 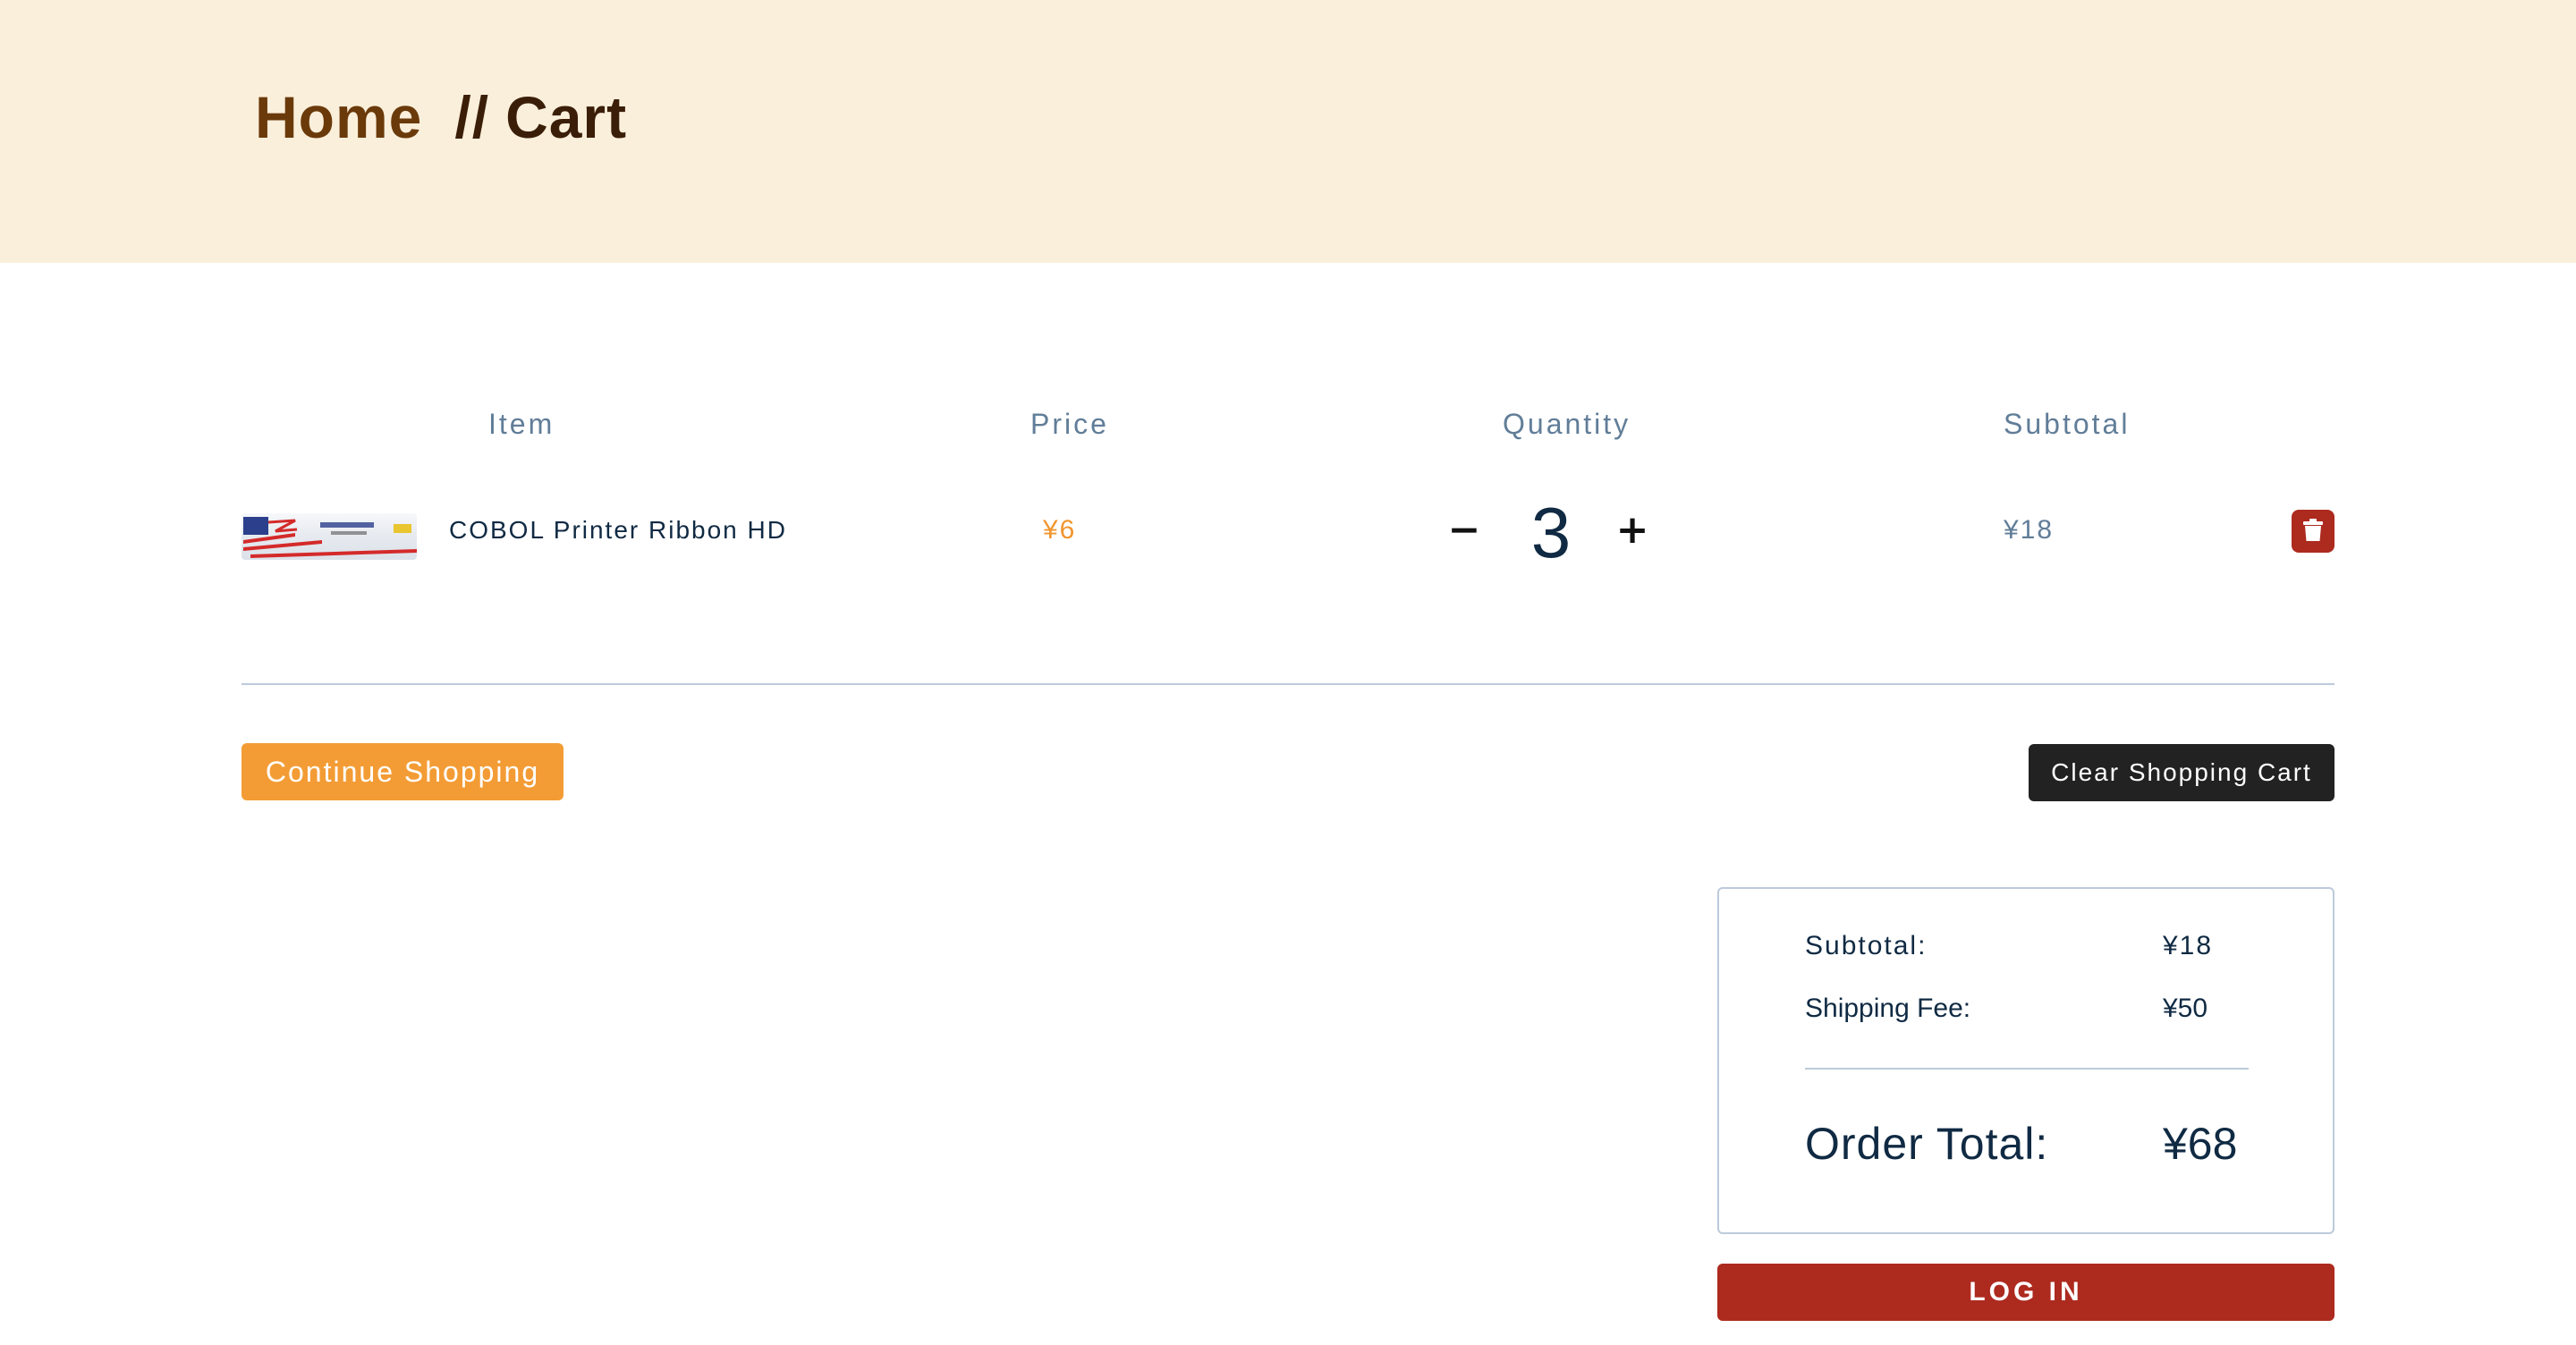 What do you see at coordinates (2188, 945) in the screenshot?
I see `totals-subtotal-value: ¥18` at bounding box center [2188, 945].